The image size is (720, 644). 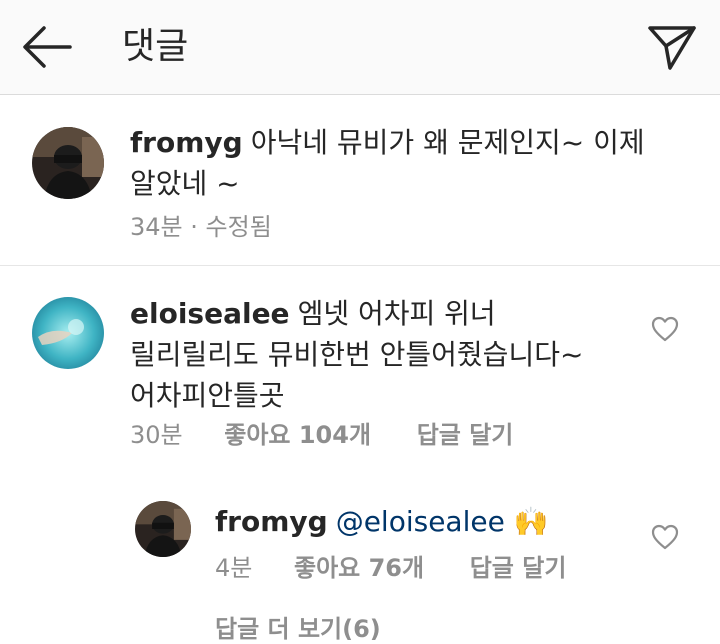 I want to click on comment-time: 34분, so click(x=156, y=227).